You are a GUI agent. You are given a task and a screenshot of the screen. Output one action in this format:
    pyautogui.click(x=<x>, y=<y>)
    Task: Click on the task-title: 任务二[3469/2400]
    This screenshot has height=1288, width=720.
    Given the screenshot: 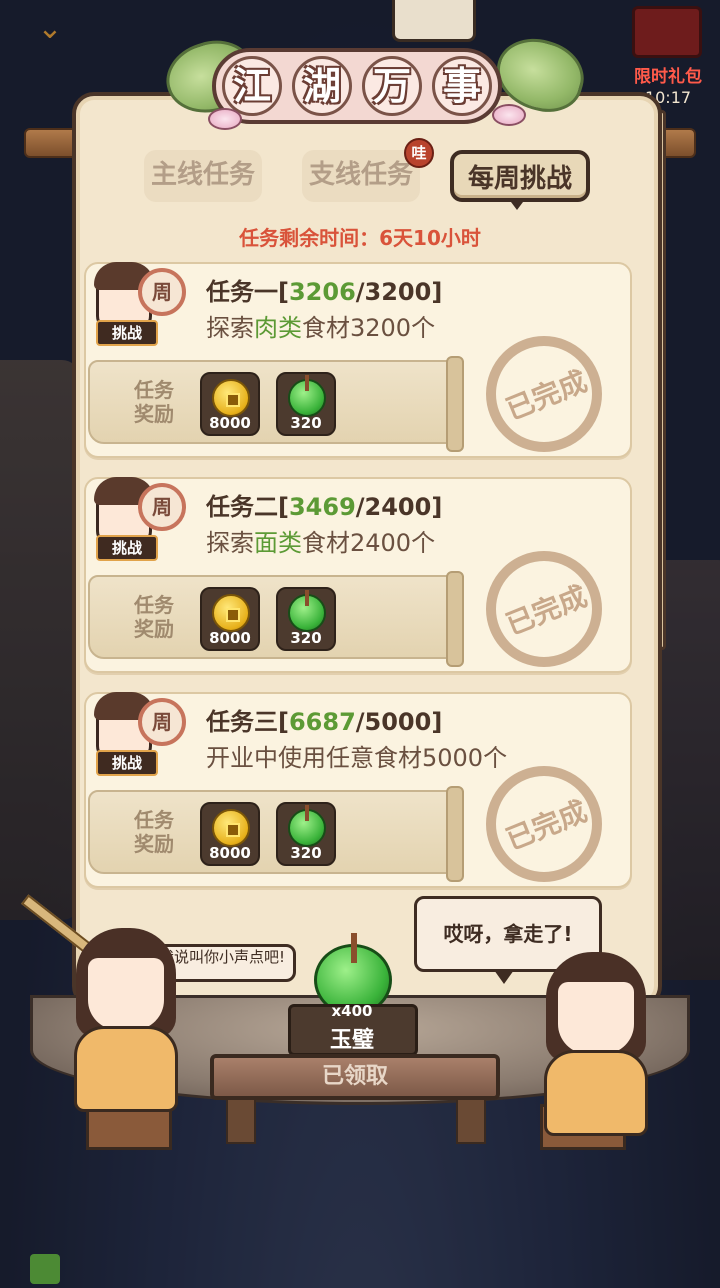 What is the action you would take?
    pyautogui.click(x=324, y=507)
    